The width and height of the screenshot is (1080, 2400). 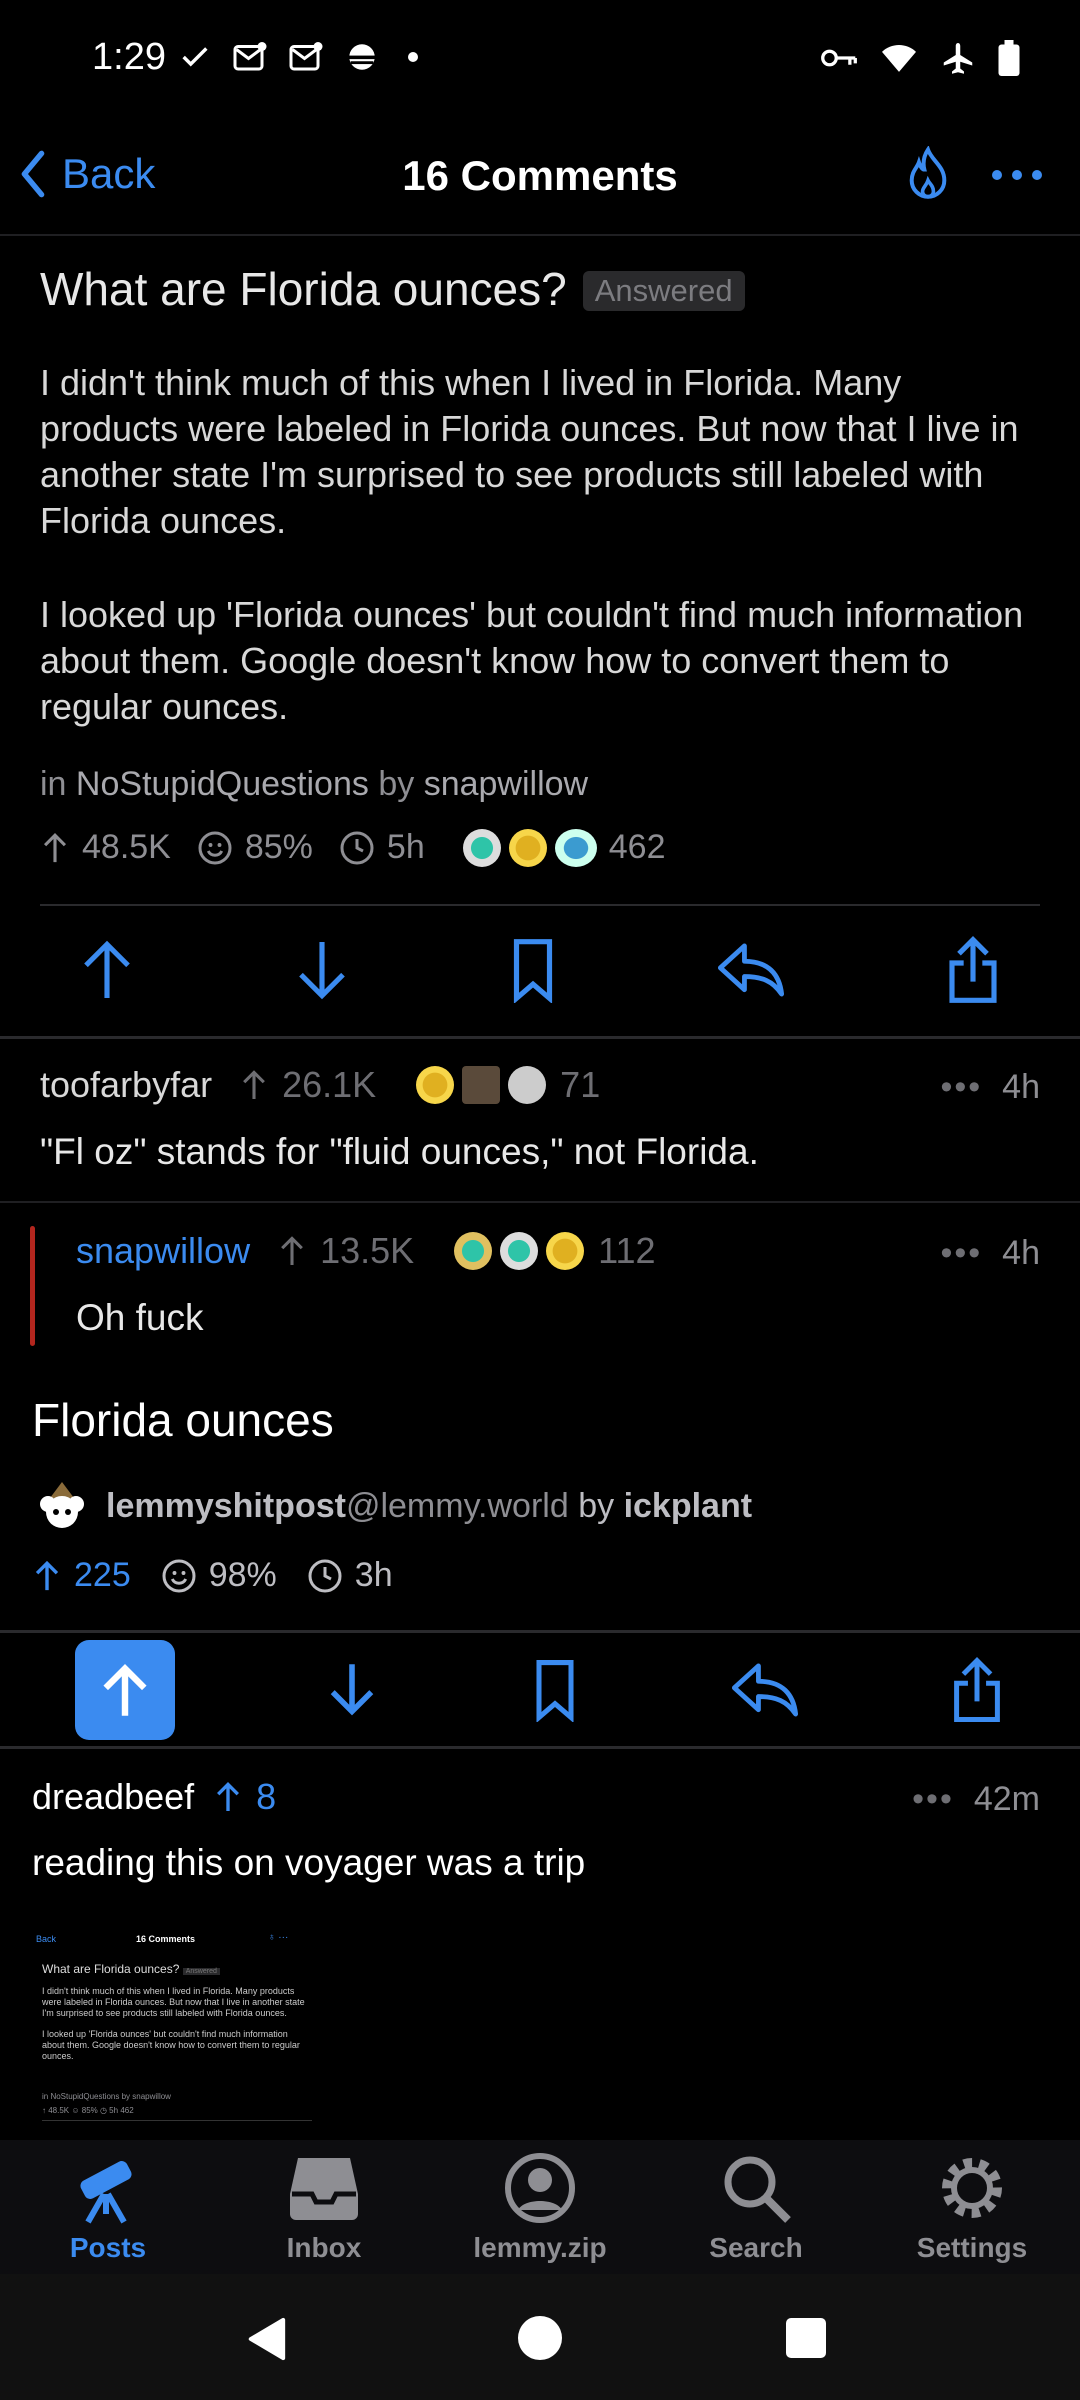 I want to click on telescope-icon, so click(x=106, y=2192).